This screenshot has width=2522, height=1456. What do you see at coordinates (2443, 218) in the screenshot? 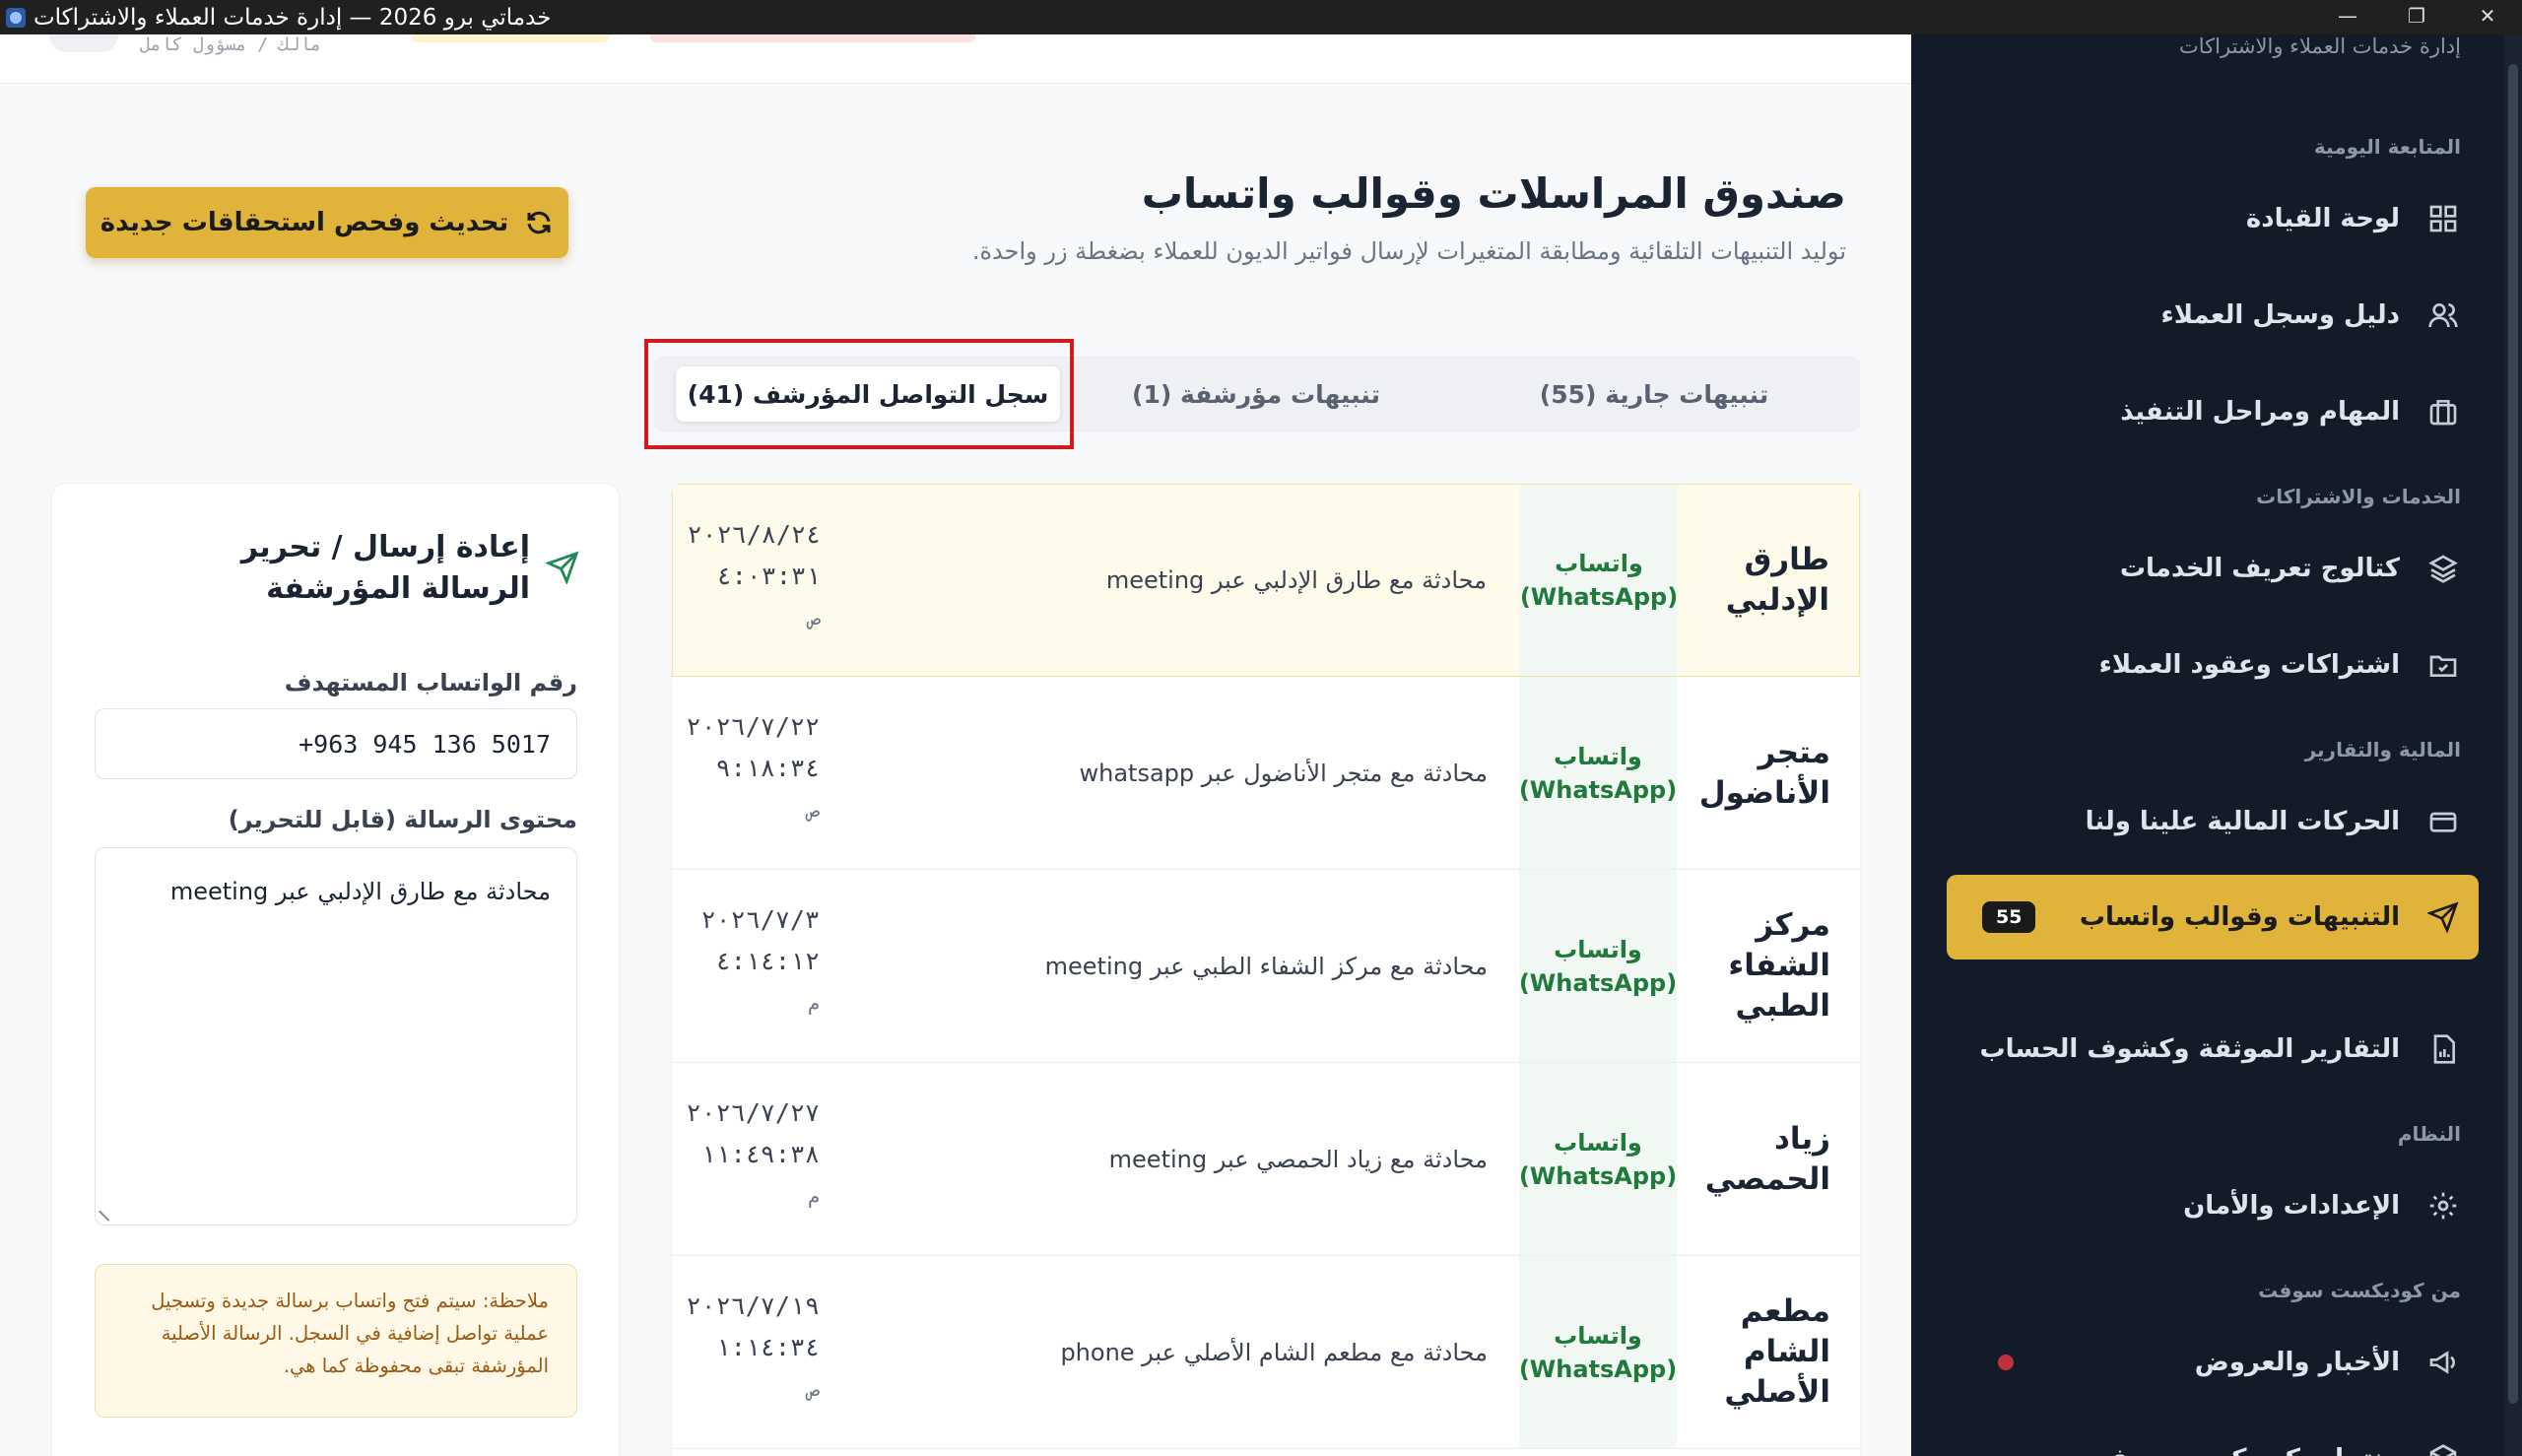
I see `dashboard-icon` at bounding box center [2443, 218].